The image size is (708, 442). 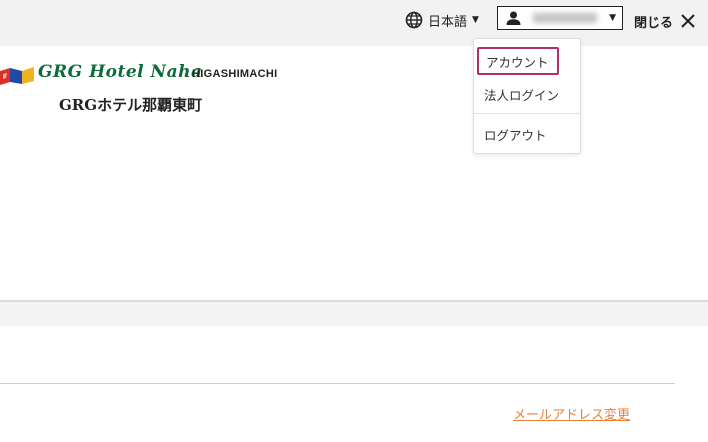 I want to click on logo-sub-text: HIGASHIMACHI, so click(x=235, y=74).